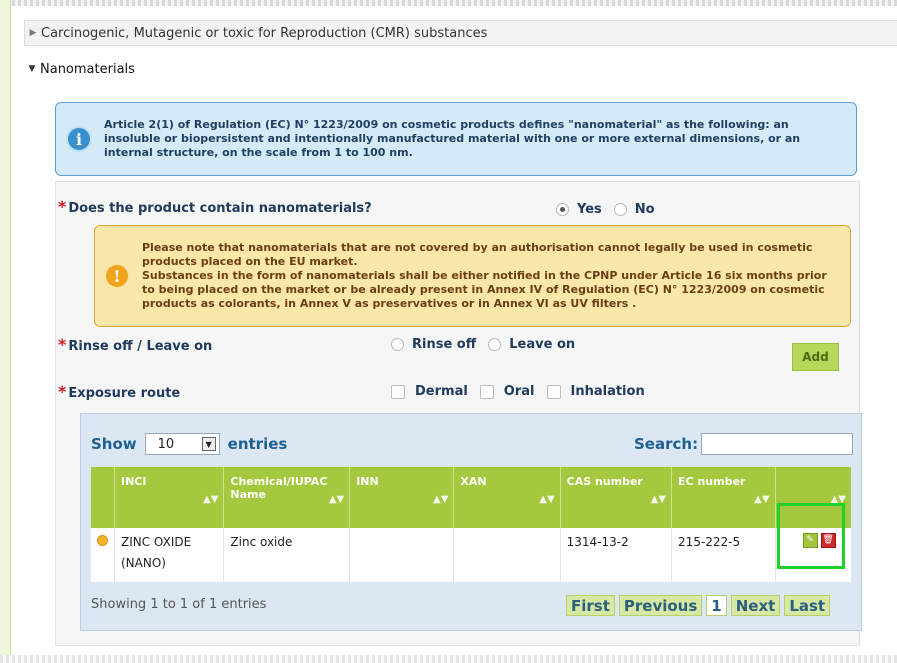  Describe the element at coordinates (507, 497) in the screenshot. I see `column-xan: XAN ▲▼` at that location.